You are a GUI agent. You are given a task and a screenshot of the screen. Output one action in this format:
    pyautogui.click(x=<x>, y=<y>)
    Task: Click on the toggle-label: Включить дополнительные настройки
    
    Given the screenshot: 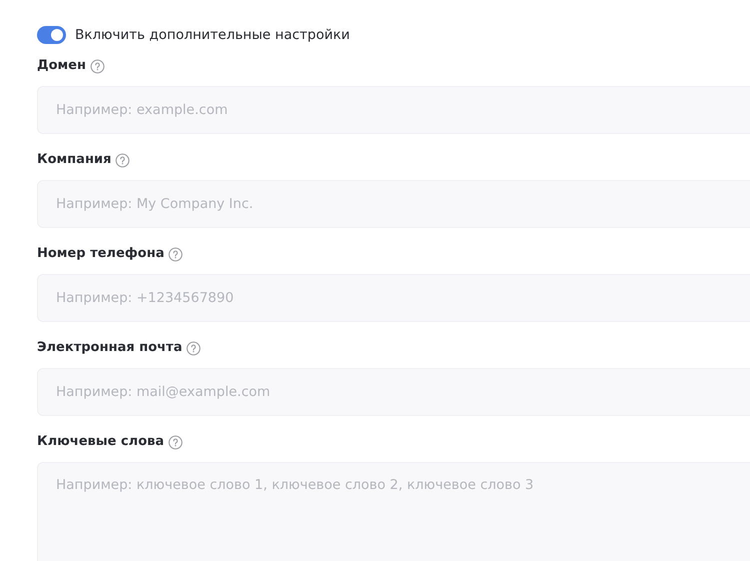 What is the action you would take?
    pyautogui.click(x=212, y=35)
    